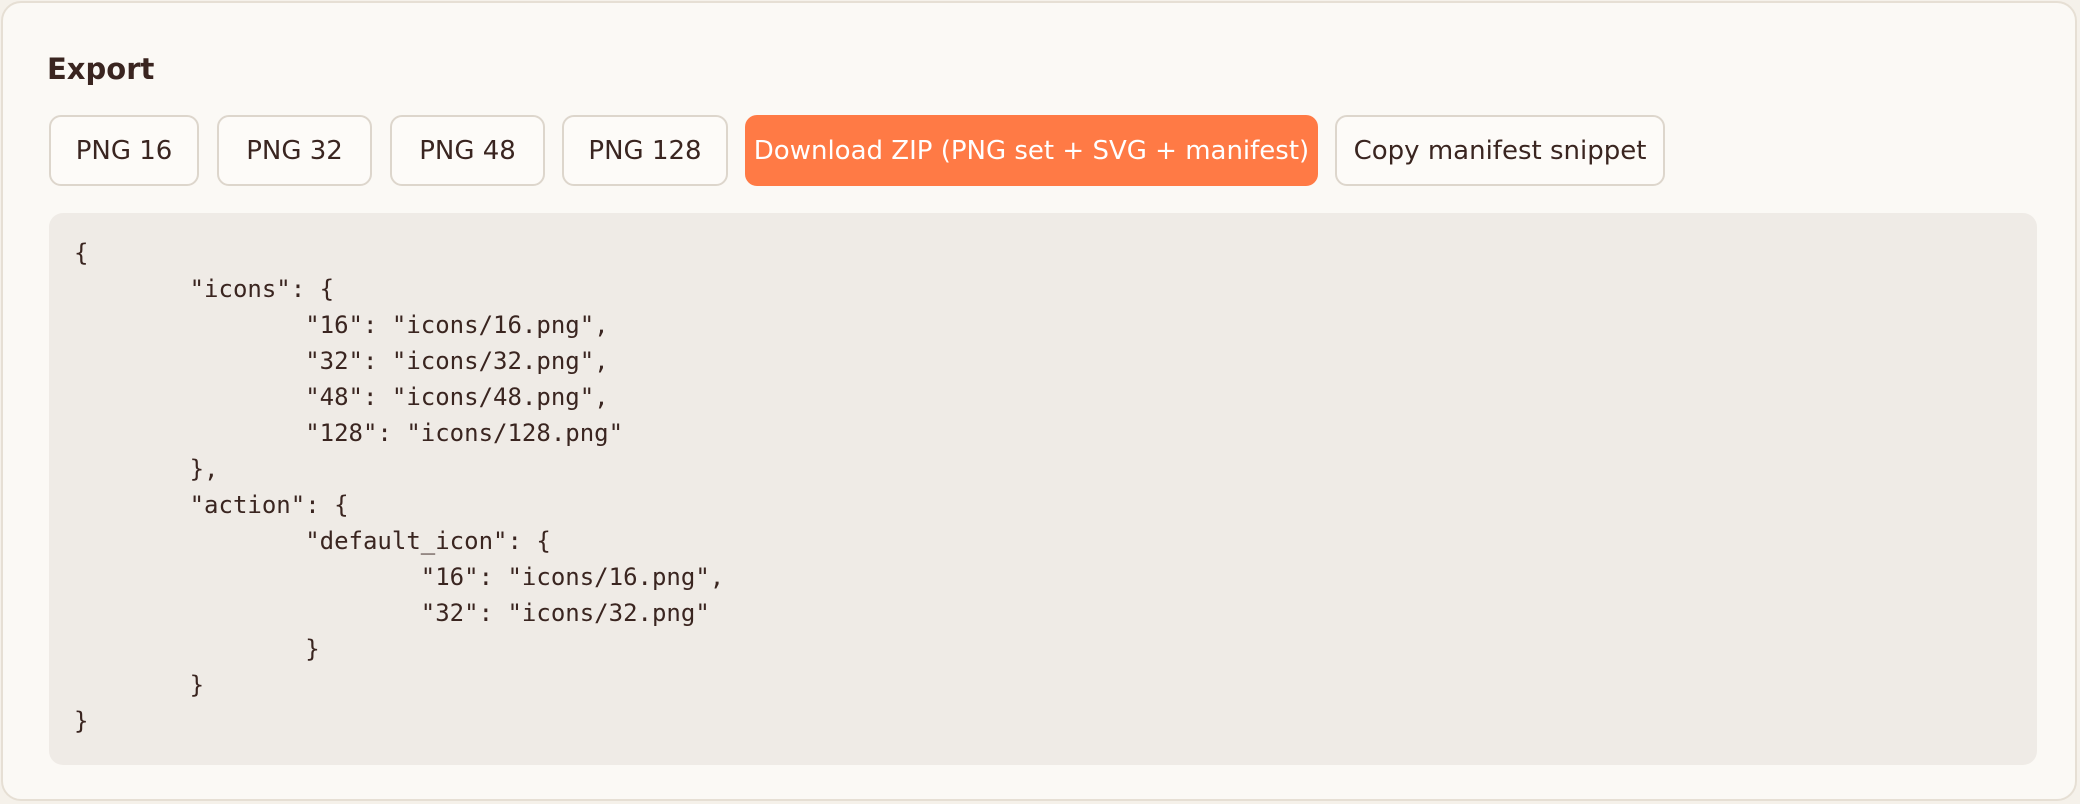 Image resolution: width=2080 pixels, height=804 pixels. Describe the element at coordinates (1500, 150) in the screenshot. I see `copy-manifest-button: Copy manifest snippet` at that location.